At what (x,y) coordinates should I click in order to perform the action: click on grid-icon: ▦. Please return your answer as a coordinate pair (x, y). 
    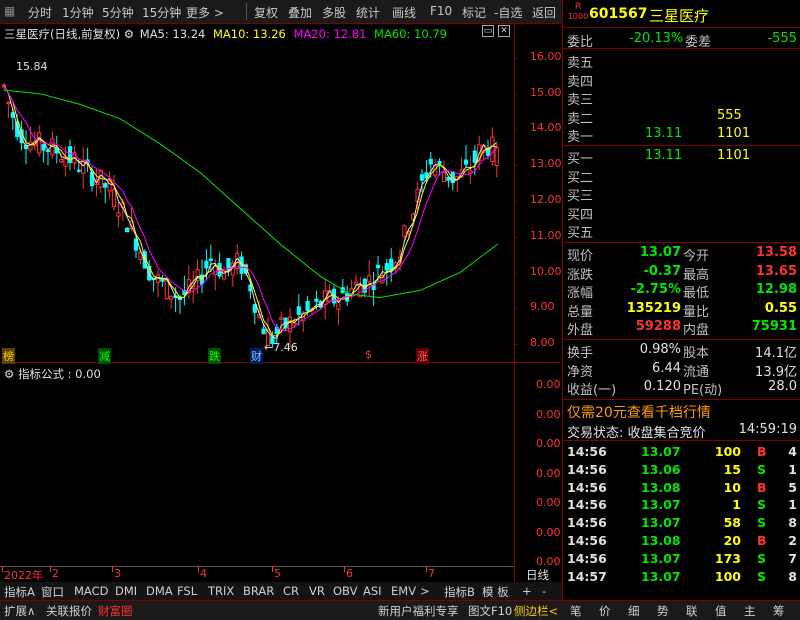
    Looking at the image, I should click on (9, 11).